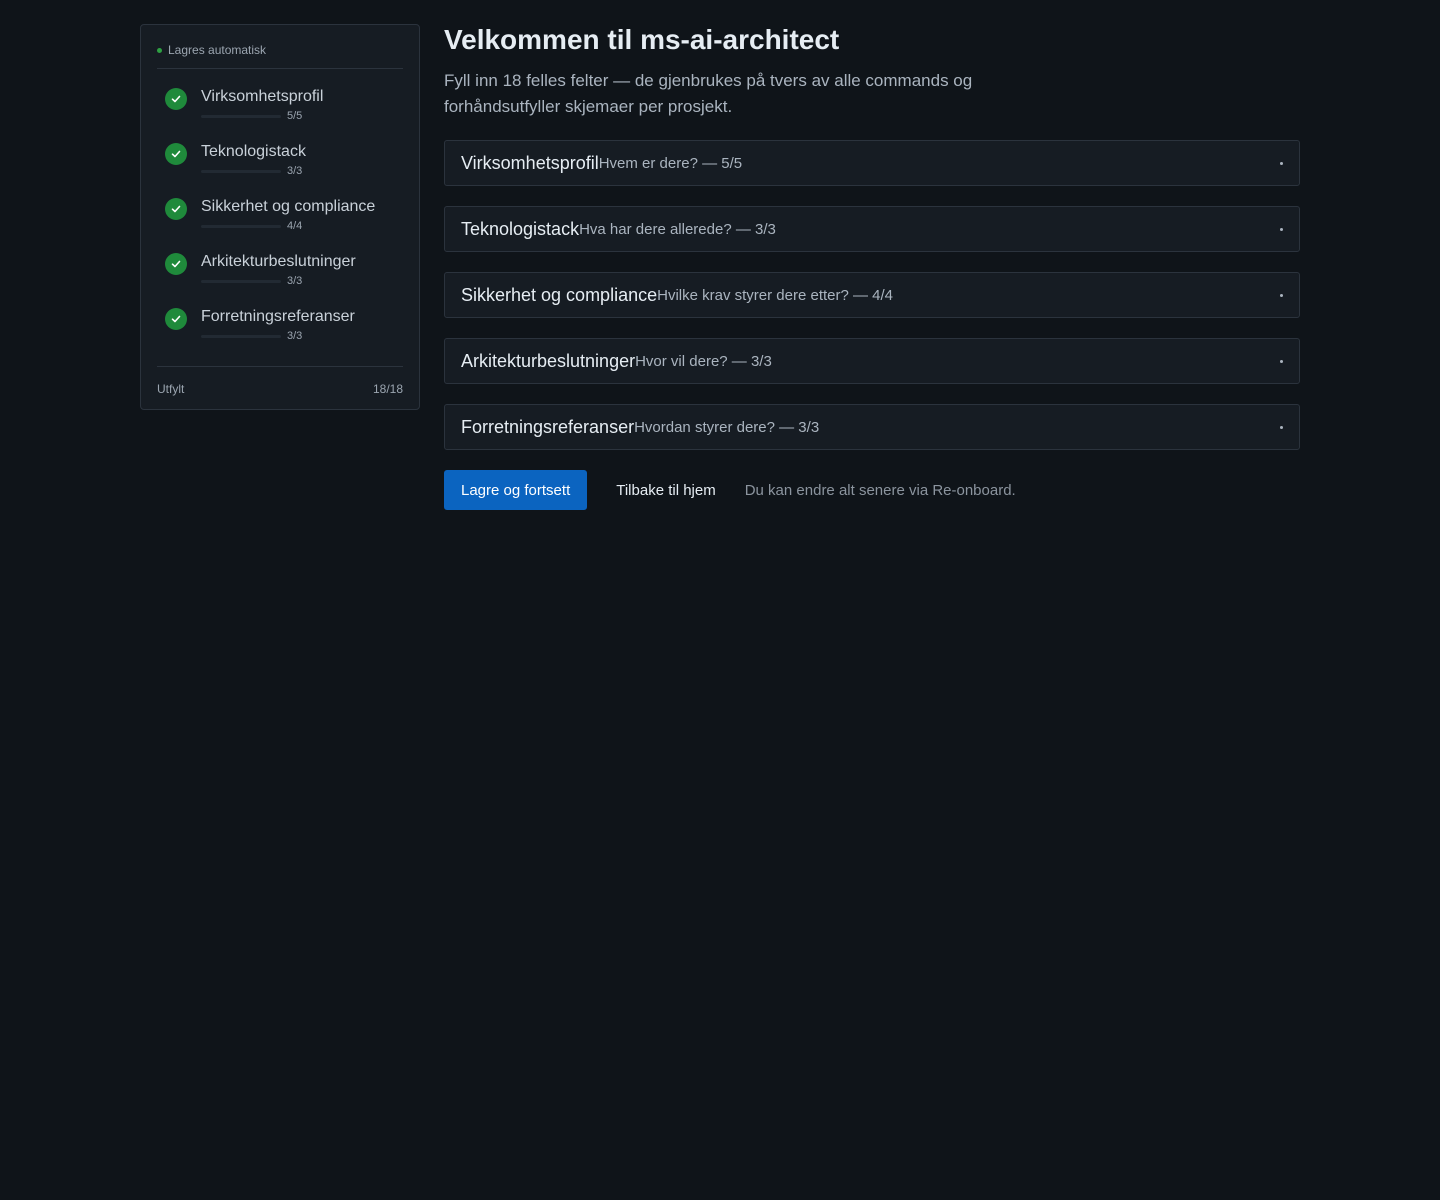 This screenshot has width=1440, height=1200. I want to click on completed-count: 18/18, so click(387, 389).